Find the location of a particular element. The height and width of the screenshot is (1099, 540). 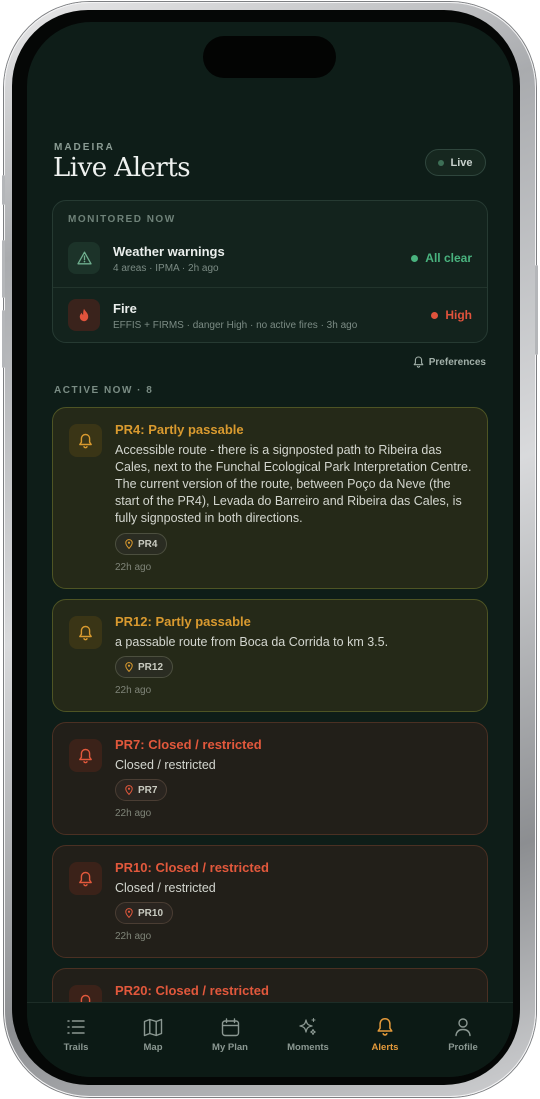

live-badge: Live is located at coordinates (455, 162).